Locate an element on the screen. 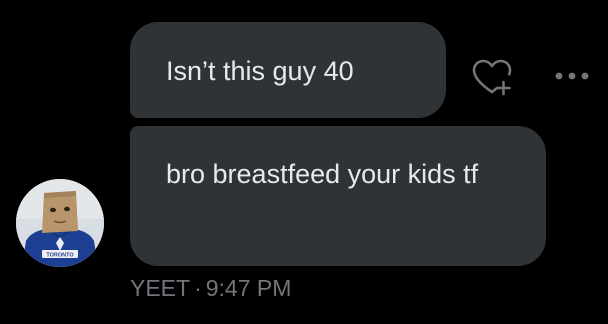 This screenshot has width=608, height=324. message-text: bro breastfeed your kids tf is located at coordinates (322, 174).